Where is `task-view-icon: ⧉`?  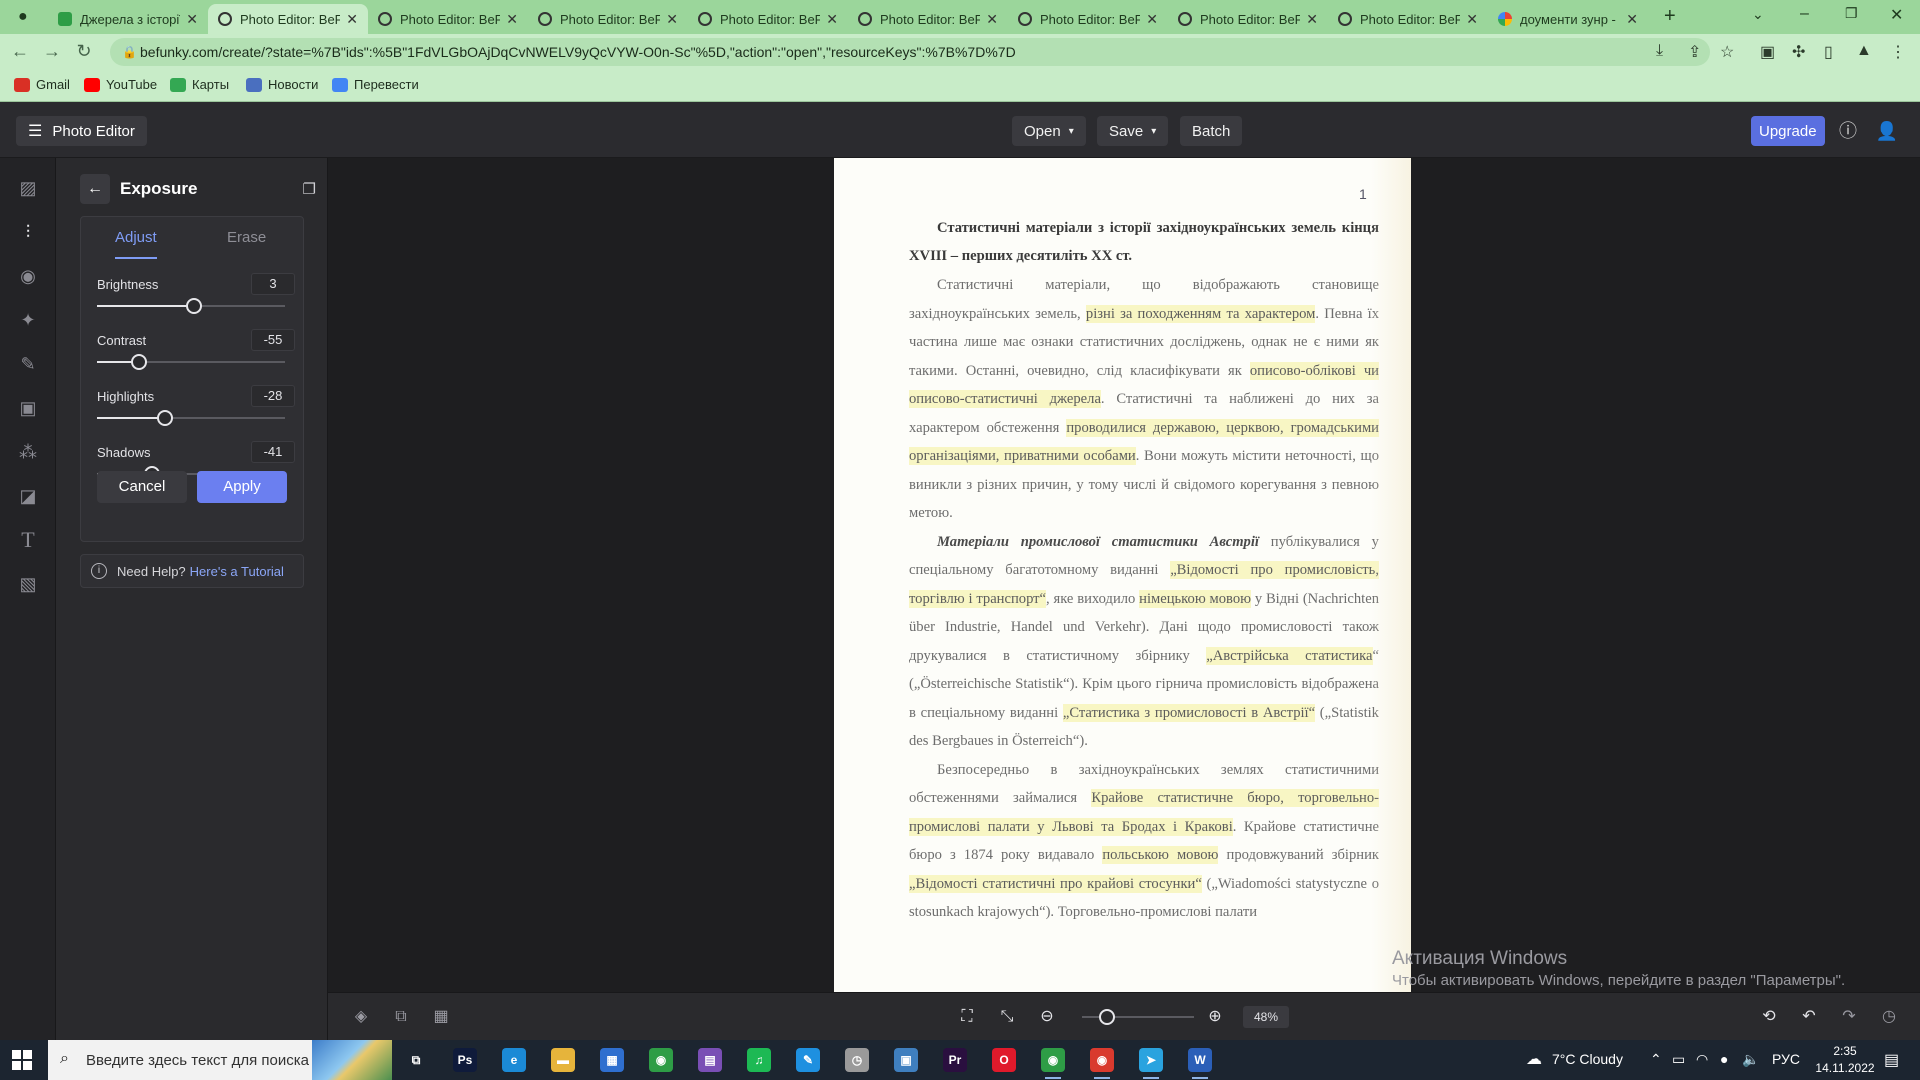 task-view-icon: ⧉ is located at coordinates (416, 1060).